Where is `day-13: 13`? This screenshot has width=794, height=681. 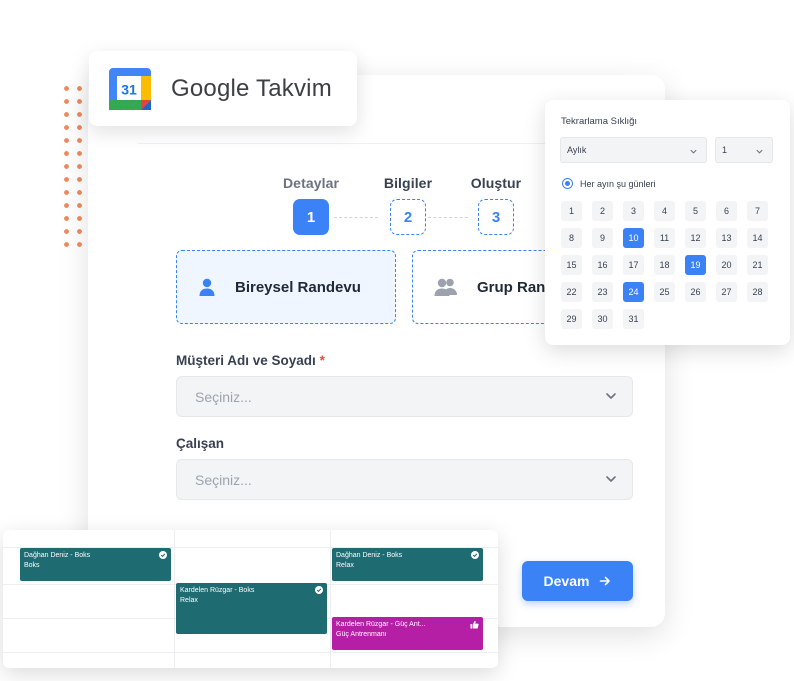 day-13: 13 is located at coordinates (726, 238).